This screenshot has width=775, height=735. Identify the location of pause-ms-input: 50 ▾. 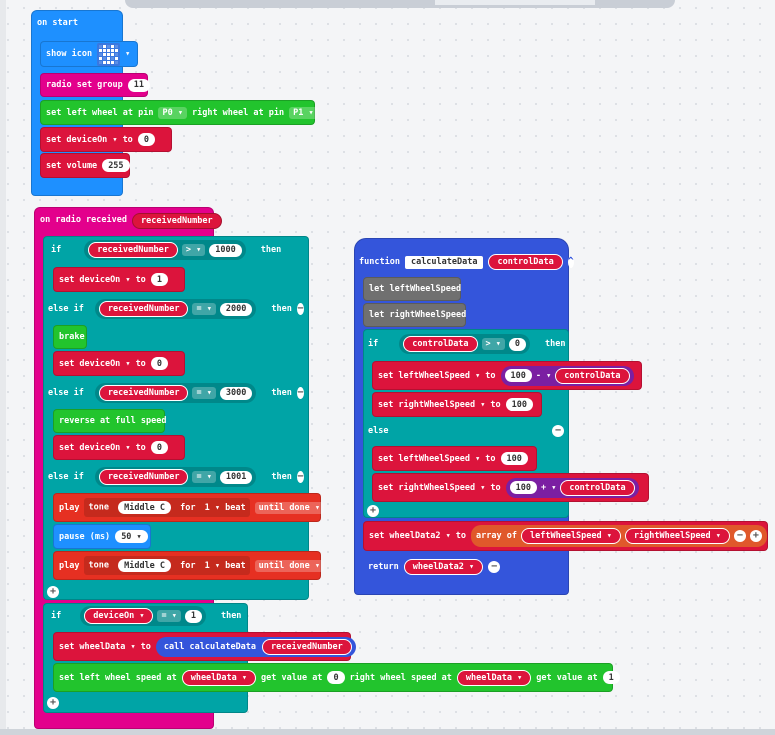
(131, 536).